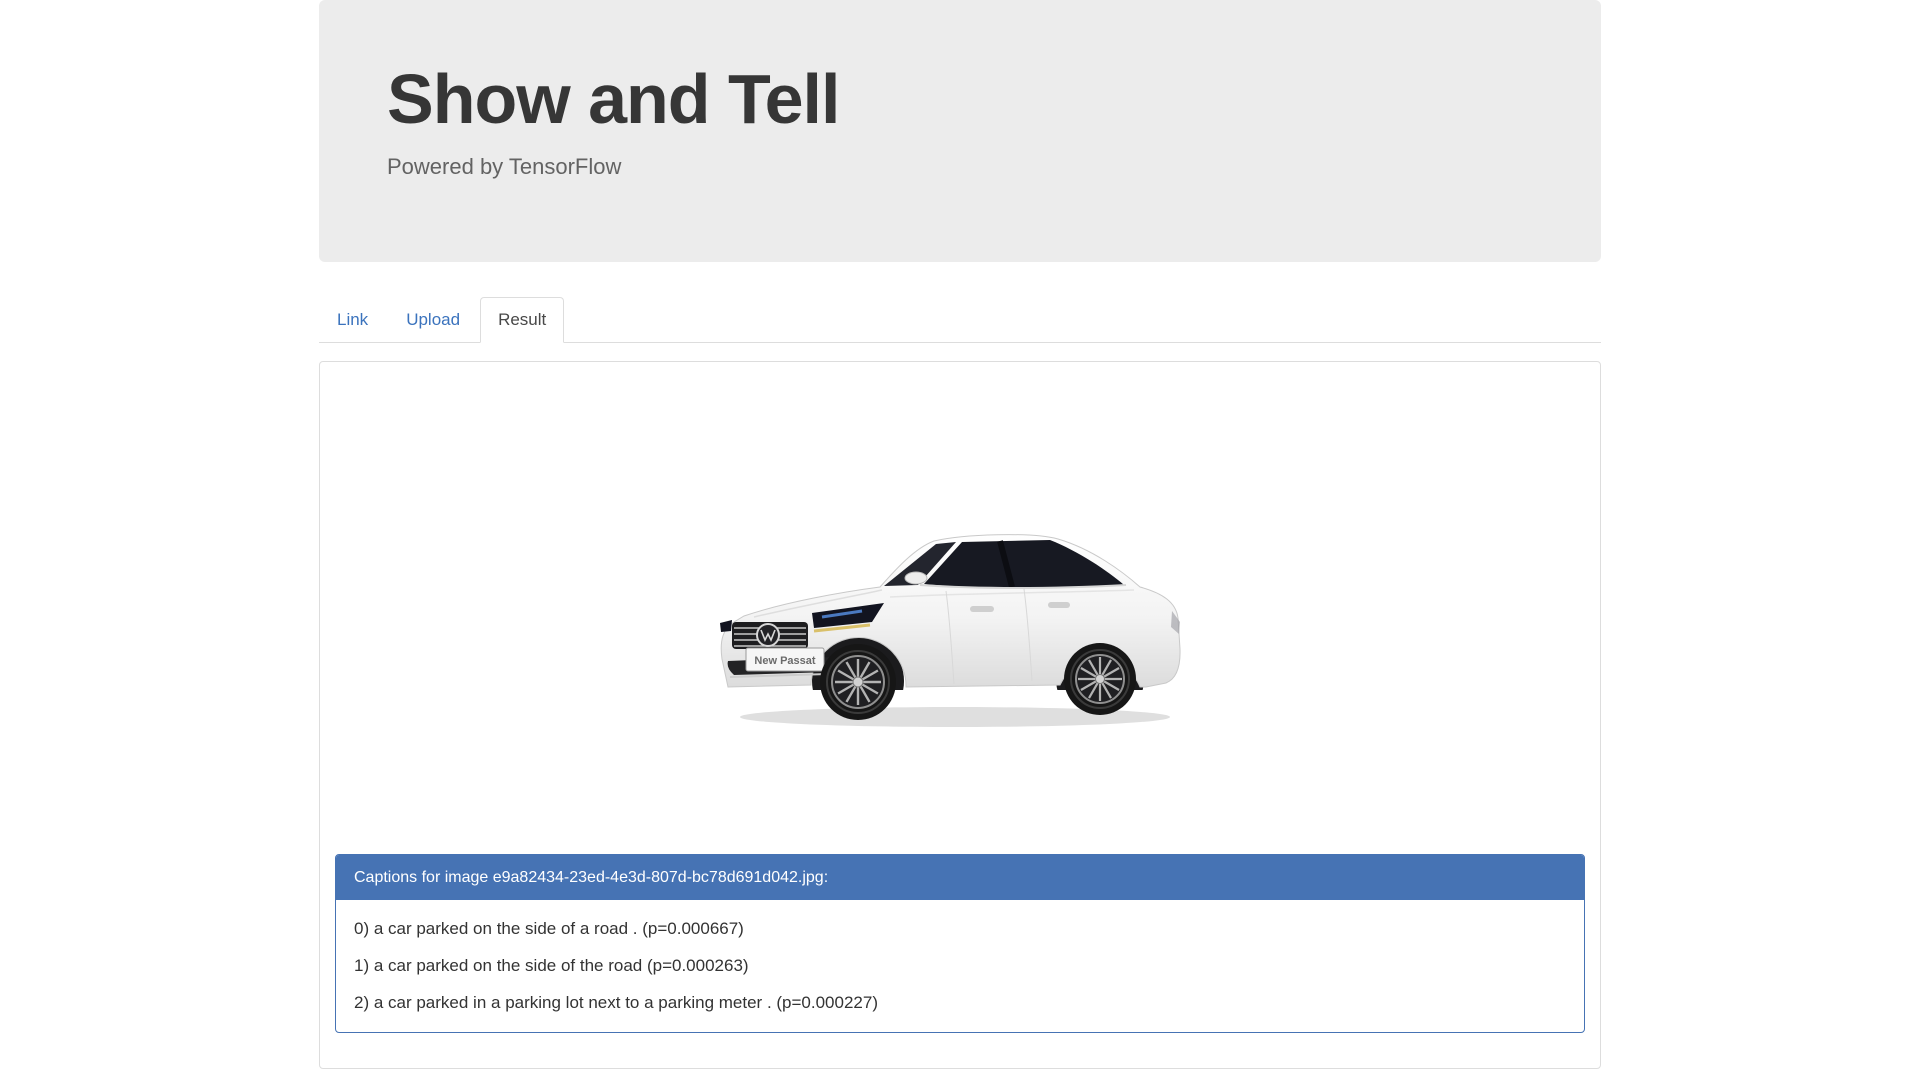  Describe the element at coordinates (1100, 678) in the screenshot. I see `rear-wheel` at that location.